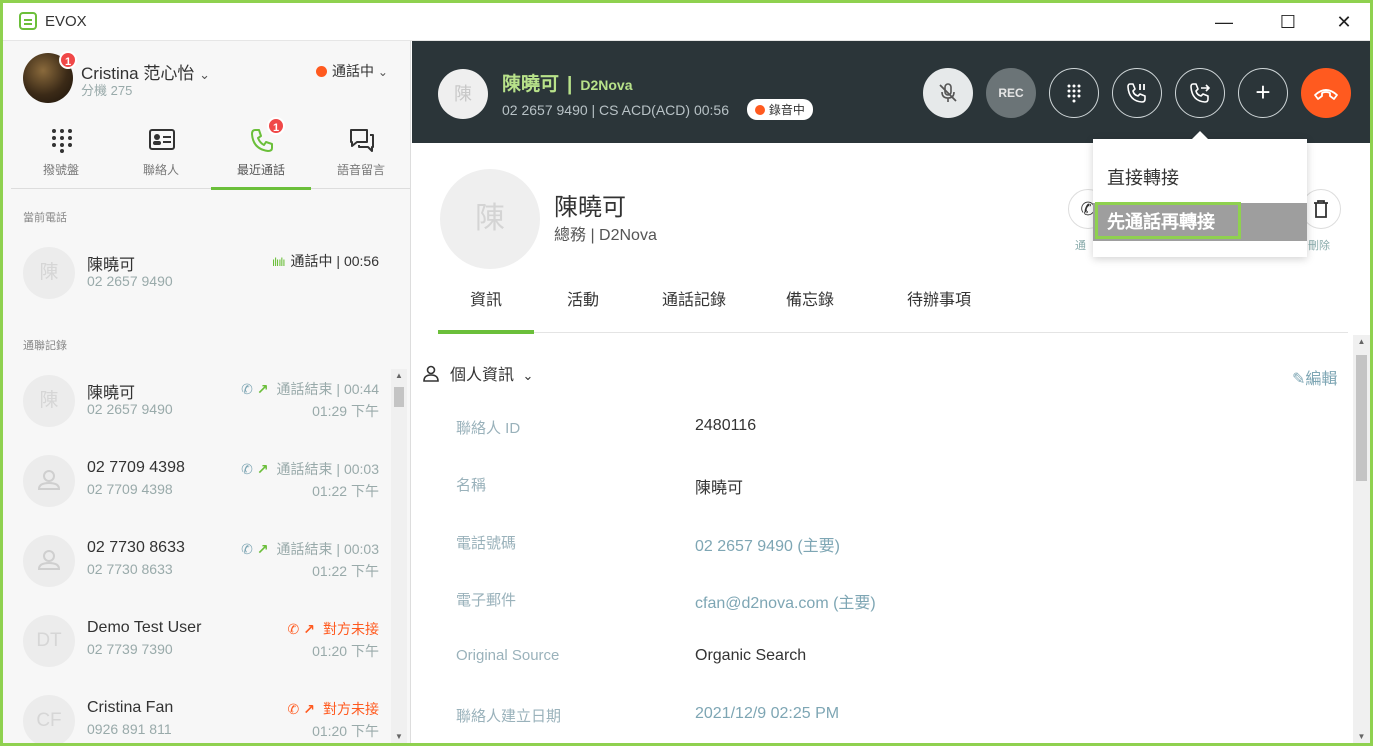 Image resolution: width=1373 pixels, height=746 pixels. Describe the element at coordinates (1344, 22) in the screenshot. I see `close-button: ✕` at that location.